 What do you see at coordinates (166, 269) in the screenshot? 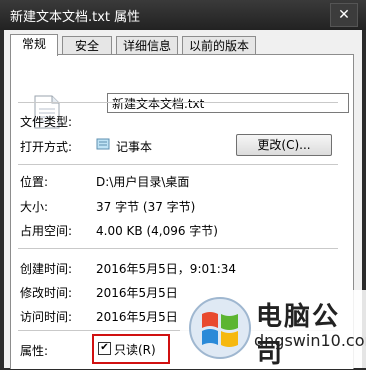
I see `created-value: 2016年5月5日，9:01:34` at bounding box center [166, 269].